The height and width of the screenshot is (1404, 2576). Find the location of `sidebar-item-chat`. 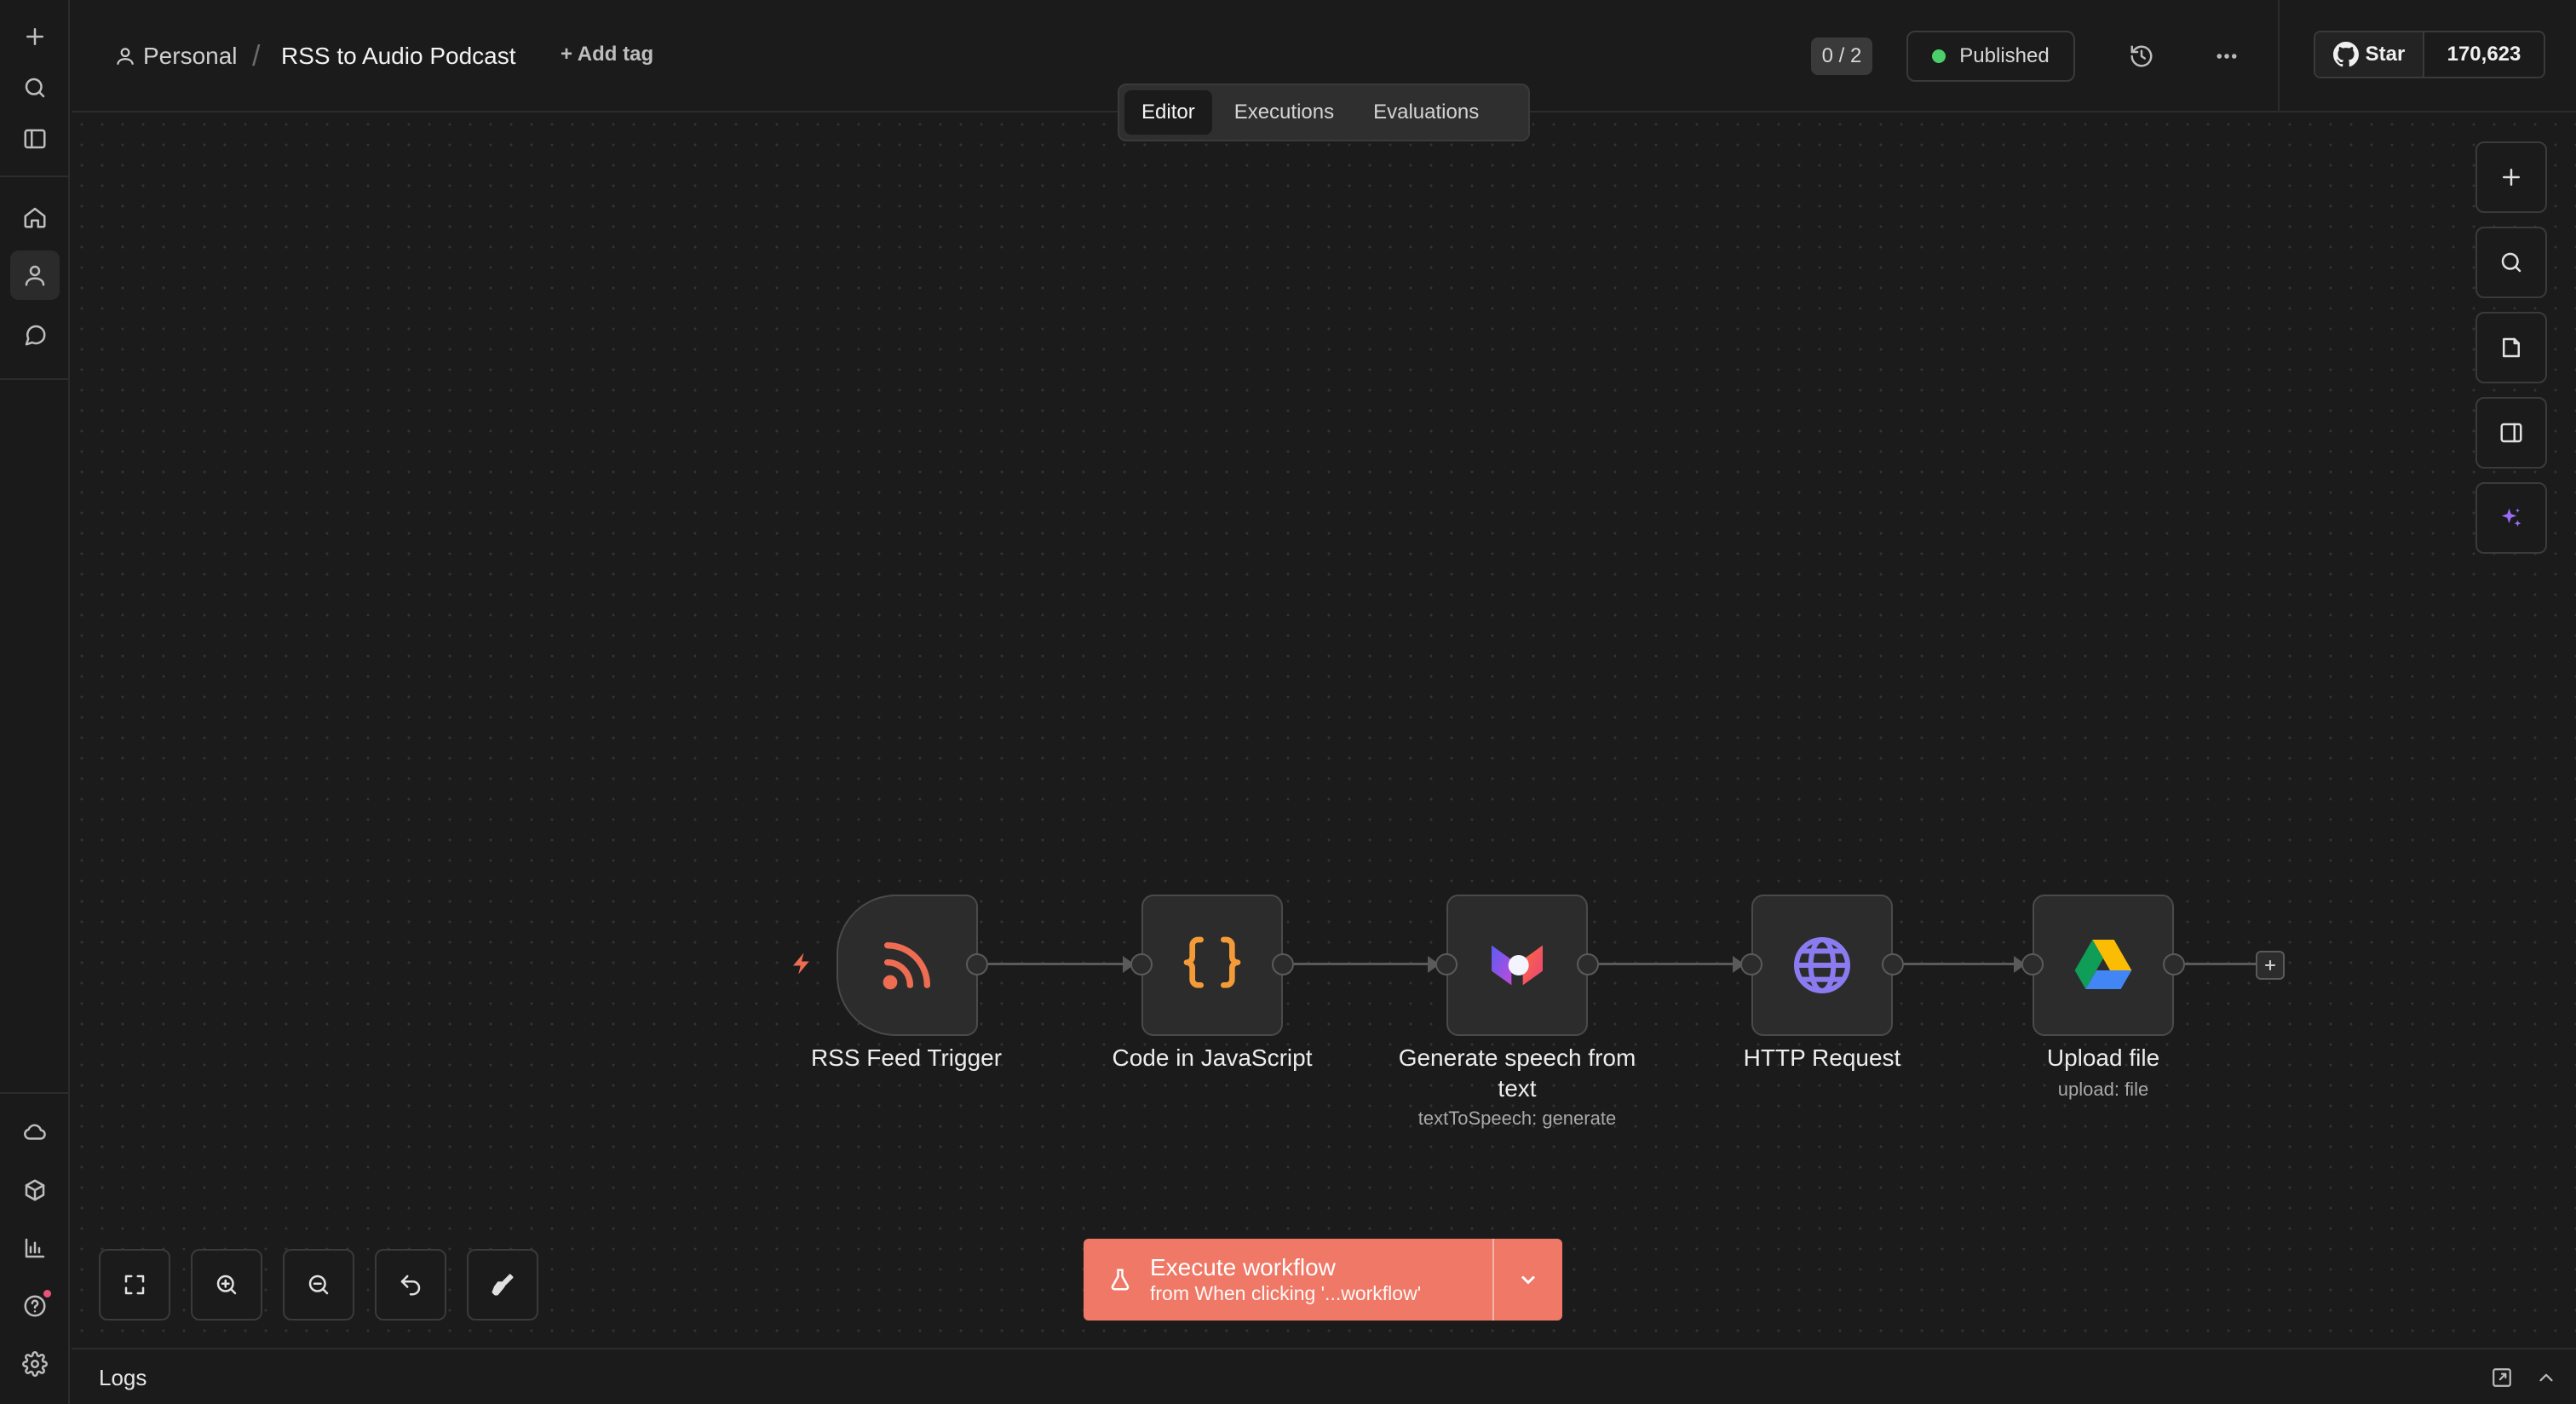

sidebar-item-chat is located at coordinates (35, 335).